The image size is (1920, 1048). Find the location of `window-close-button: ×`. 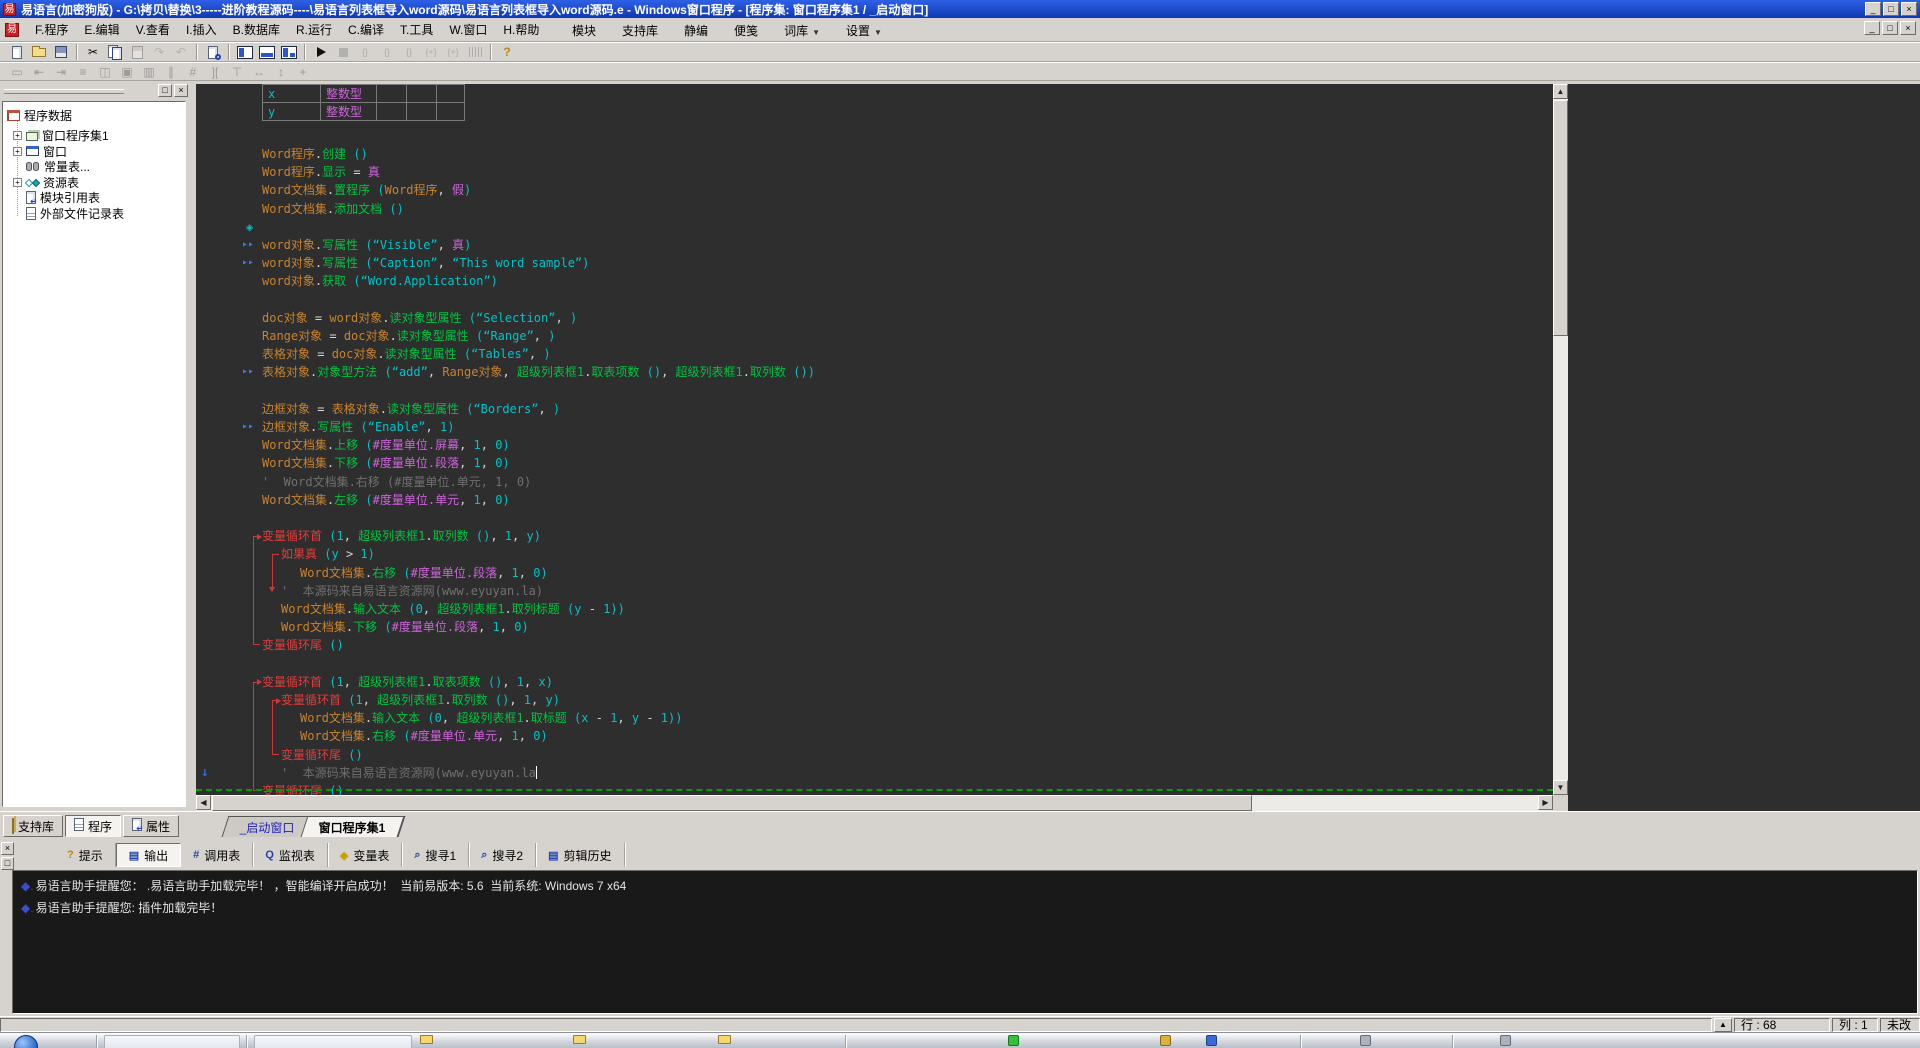

window-close-button: × is located at coordinates (1909, 9).